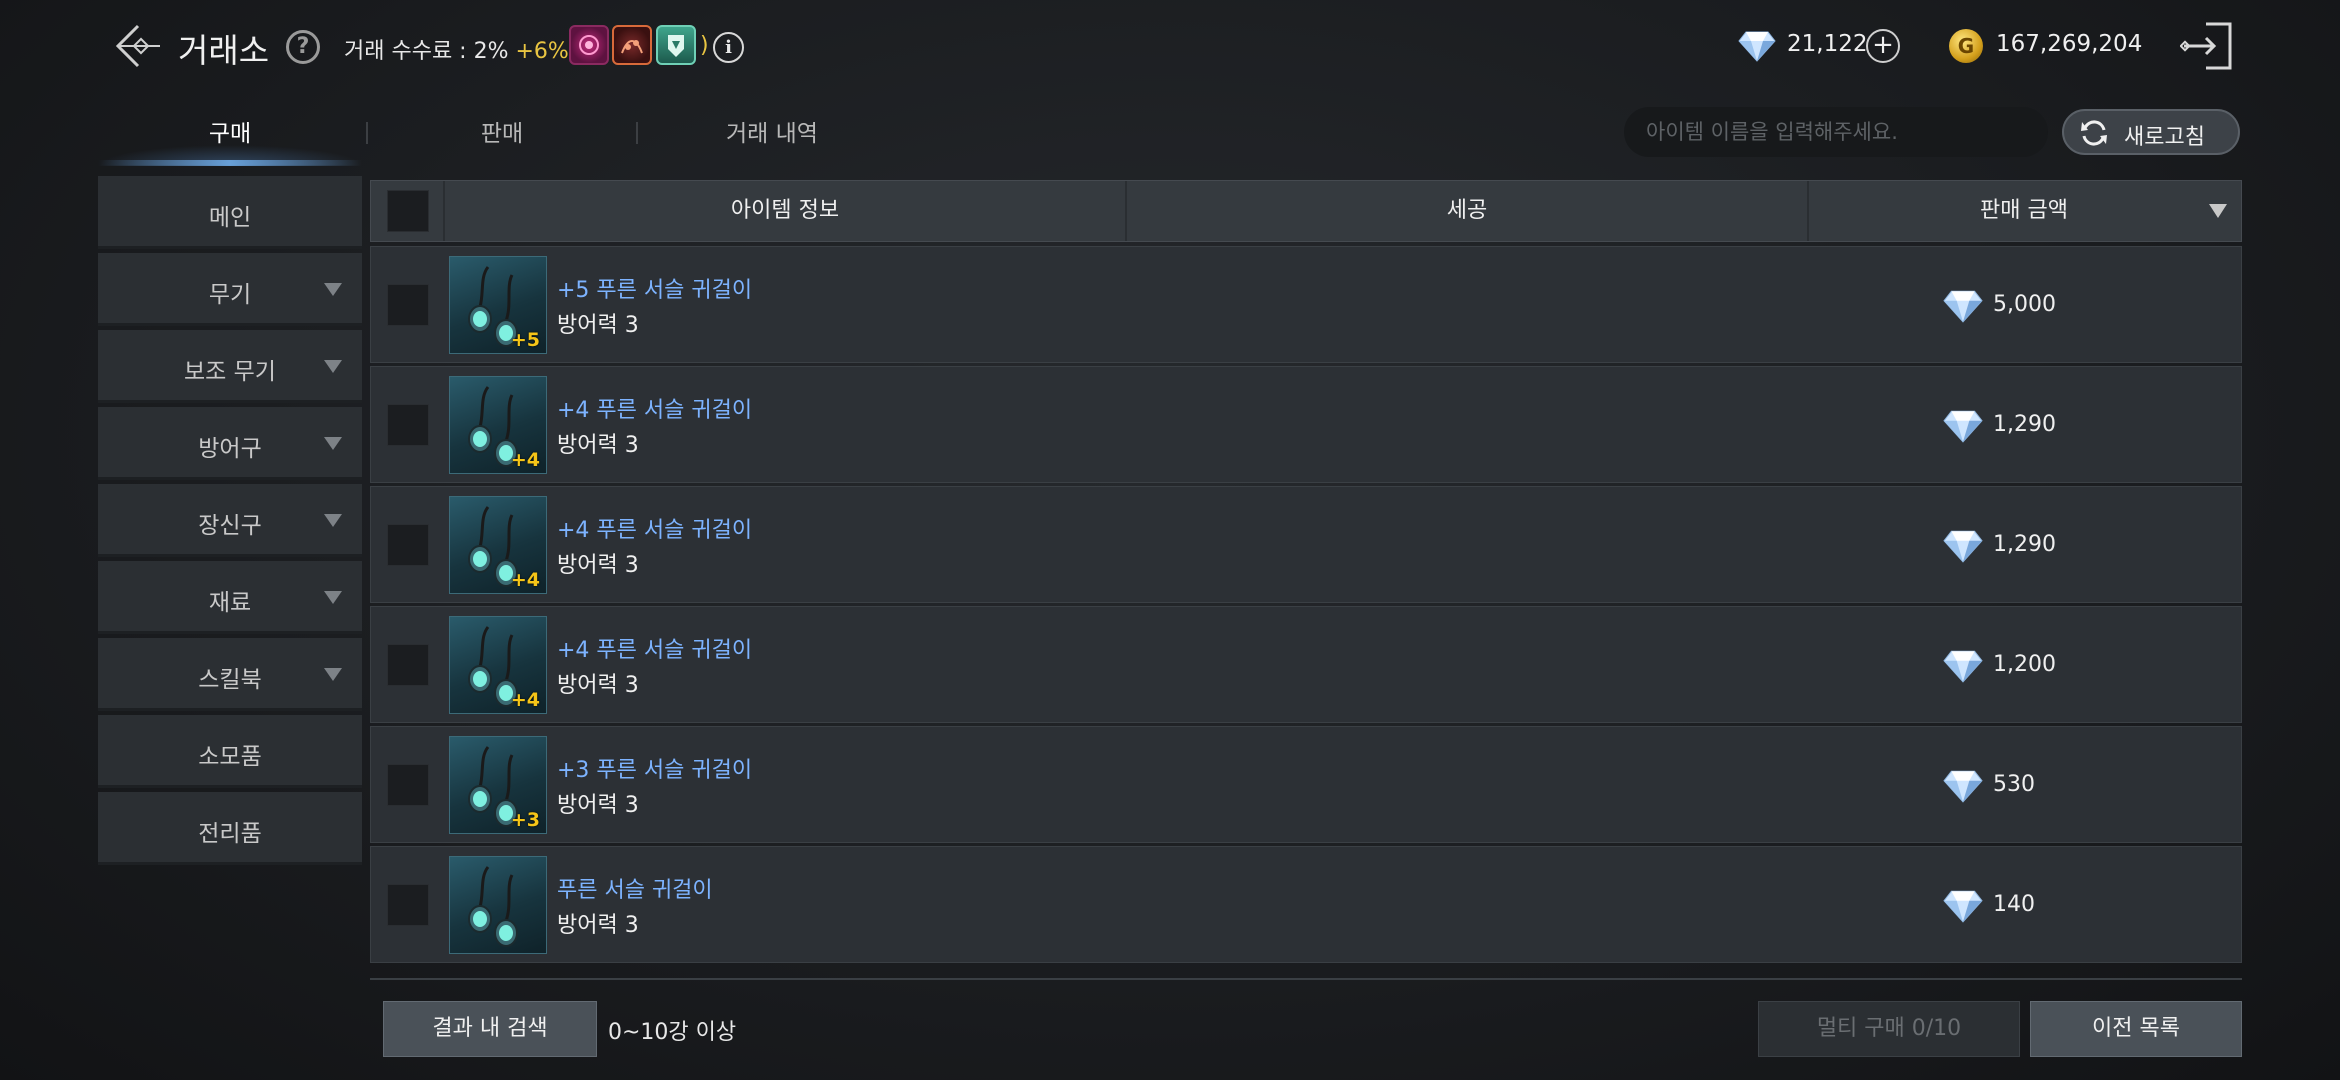 The width and height of the screenshot is (2340, 1080). I want to click on tab-buy: 구매, so click(230, 131).